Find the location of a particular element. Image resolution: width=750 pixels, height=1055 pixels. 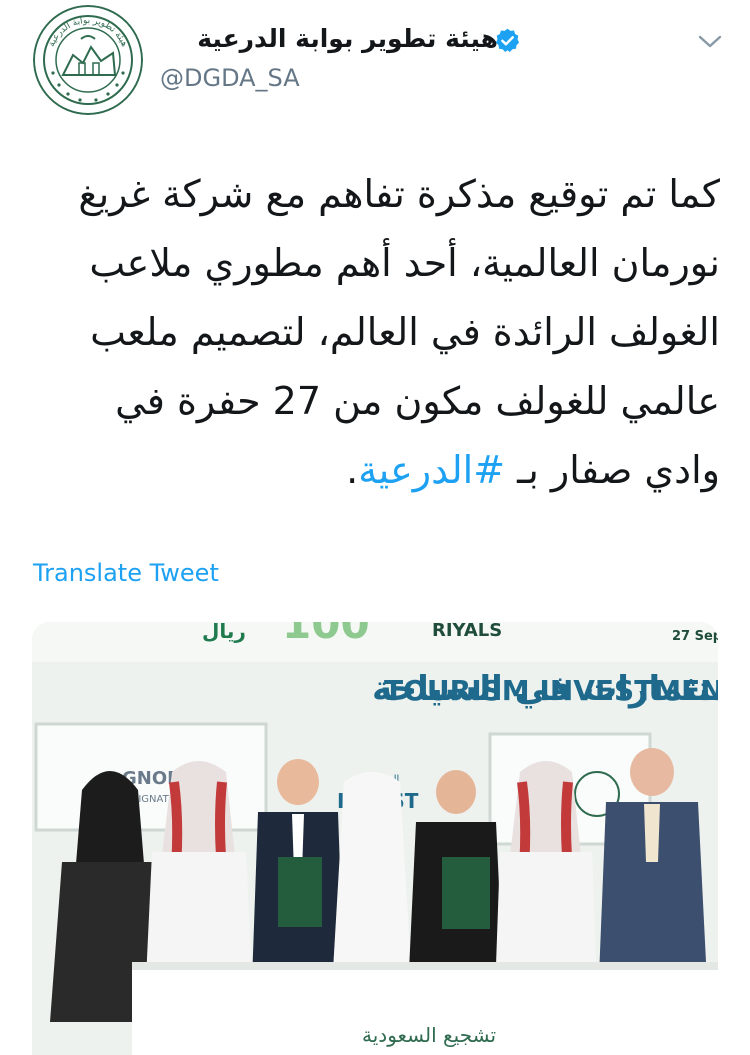

verified-badge-icon is located at coordinates (507, 40).